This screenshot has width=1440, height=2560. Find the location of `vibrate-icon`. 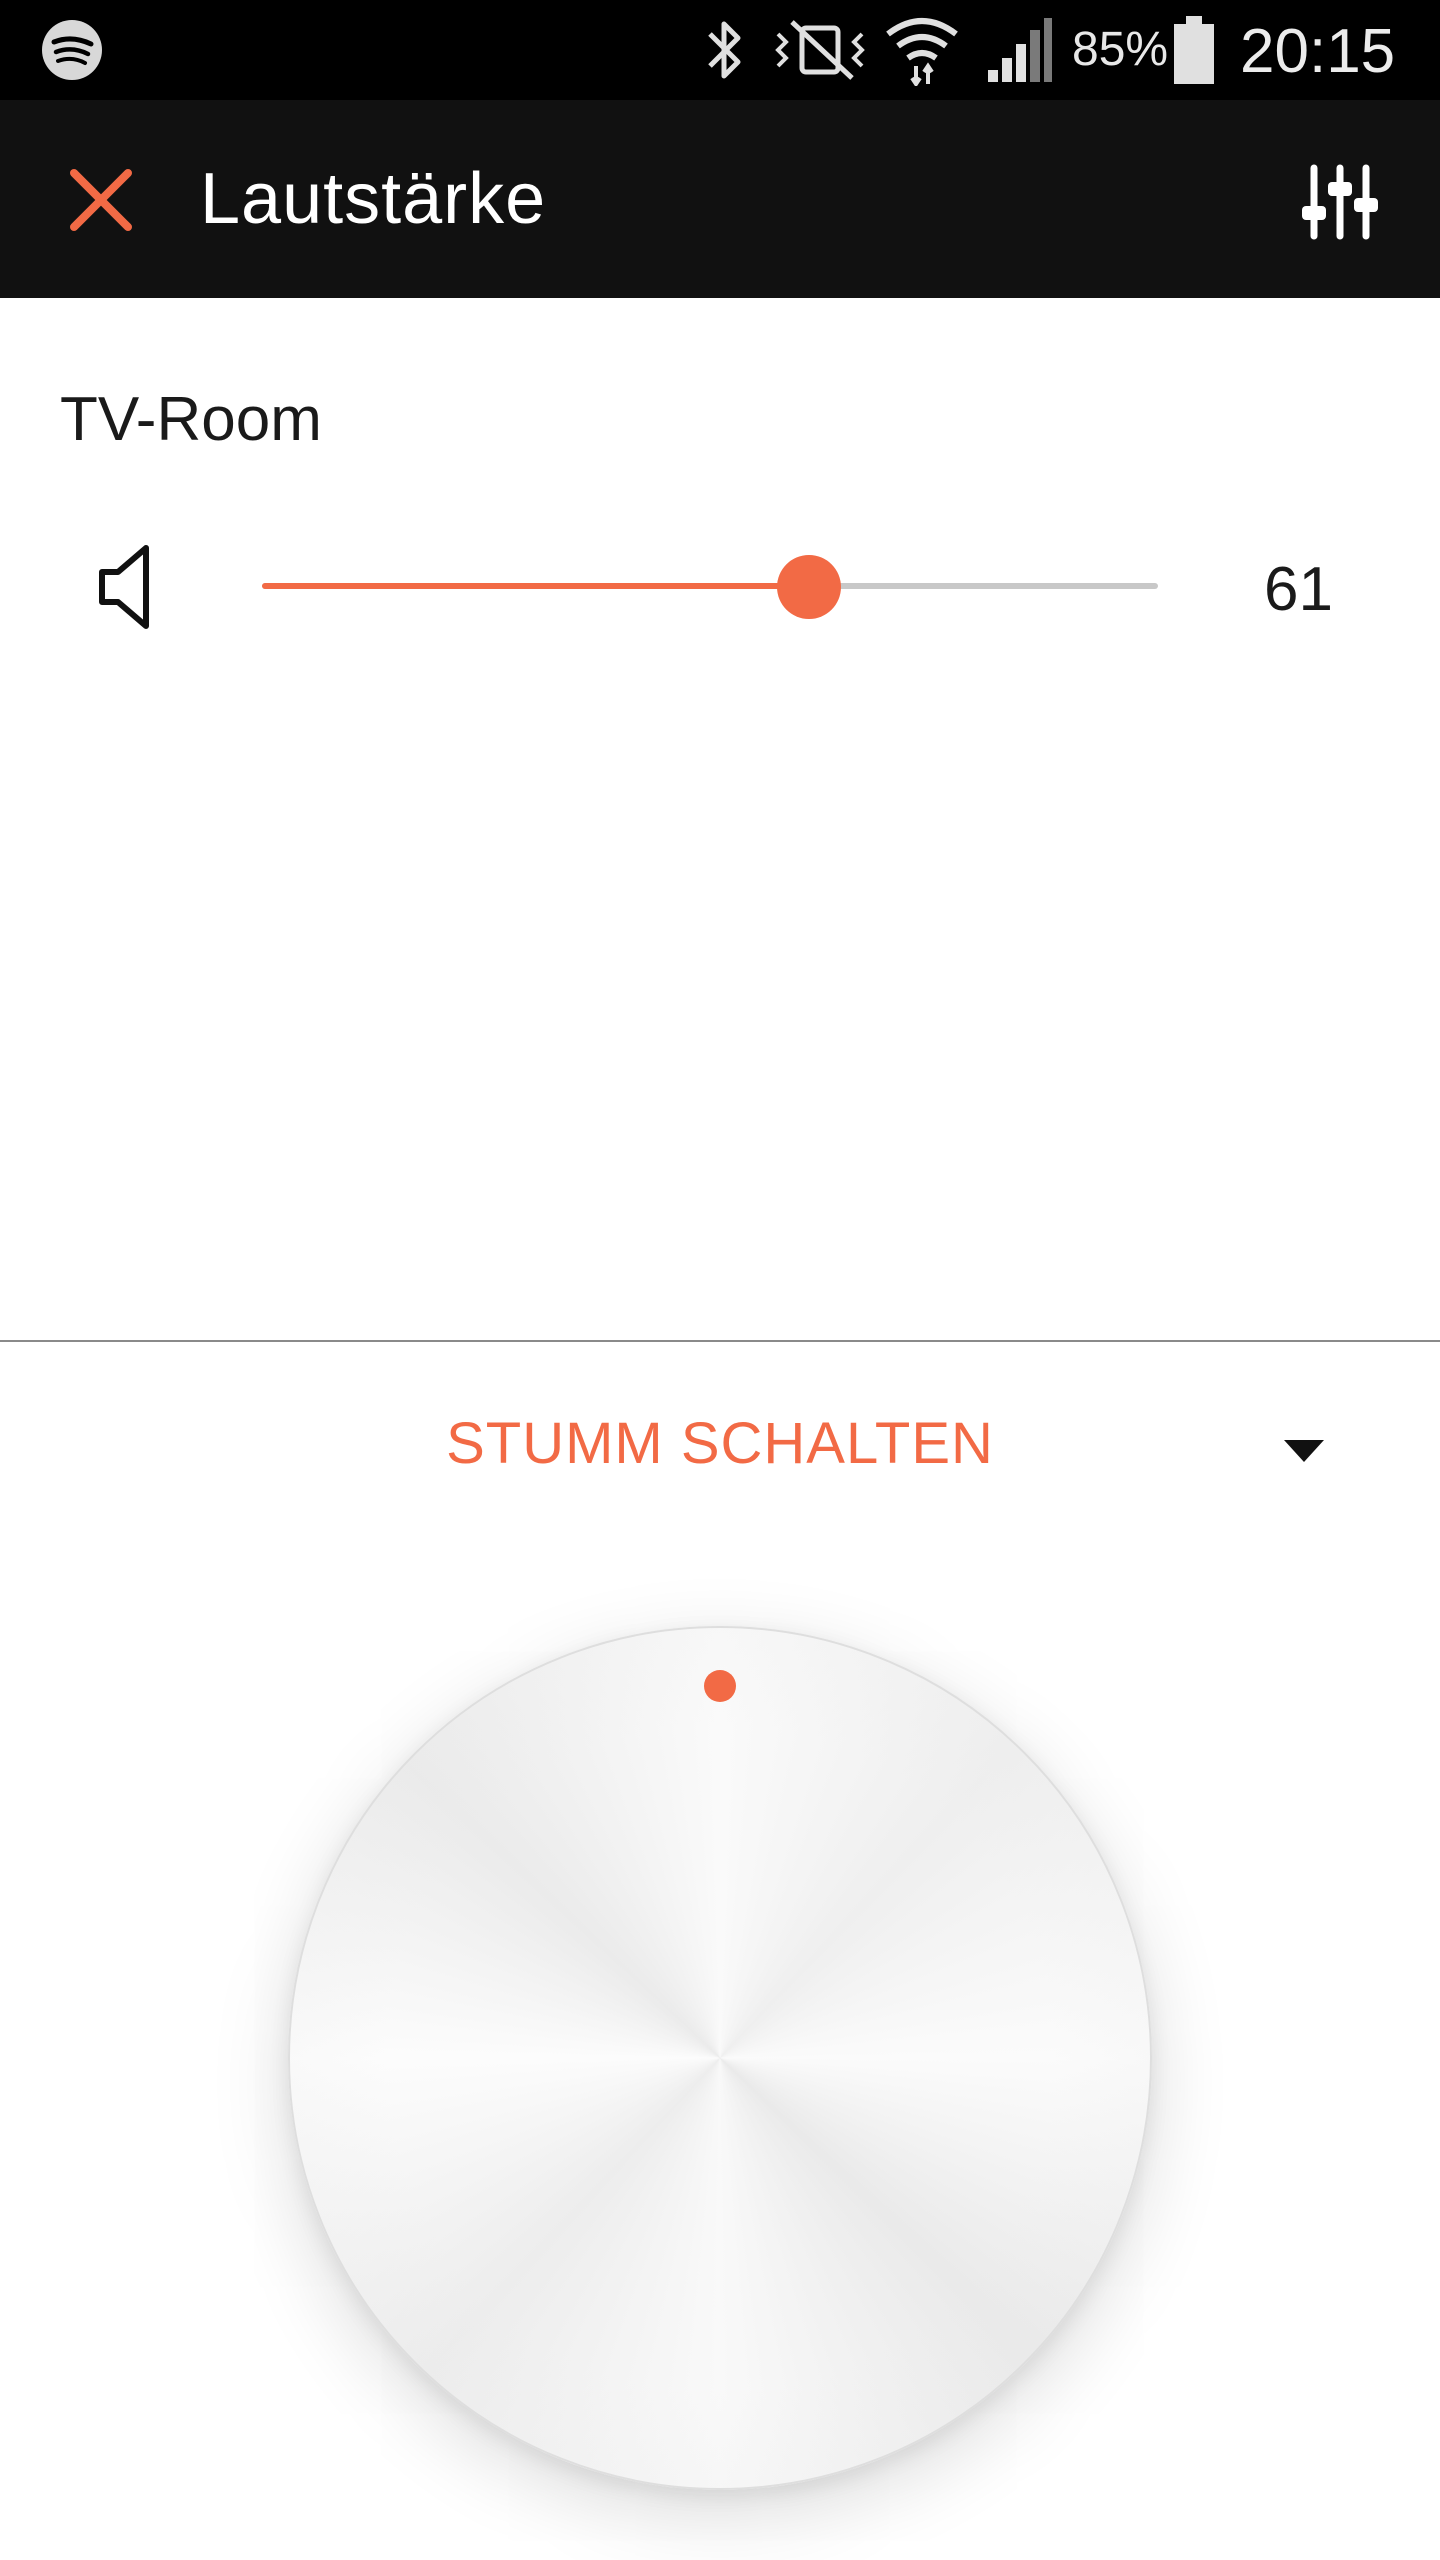

vibrate-icon is located at coordinates (820, 50).